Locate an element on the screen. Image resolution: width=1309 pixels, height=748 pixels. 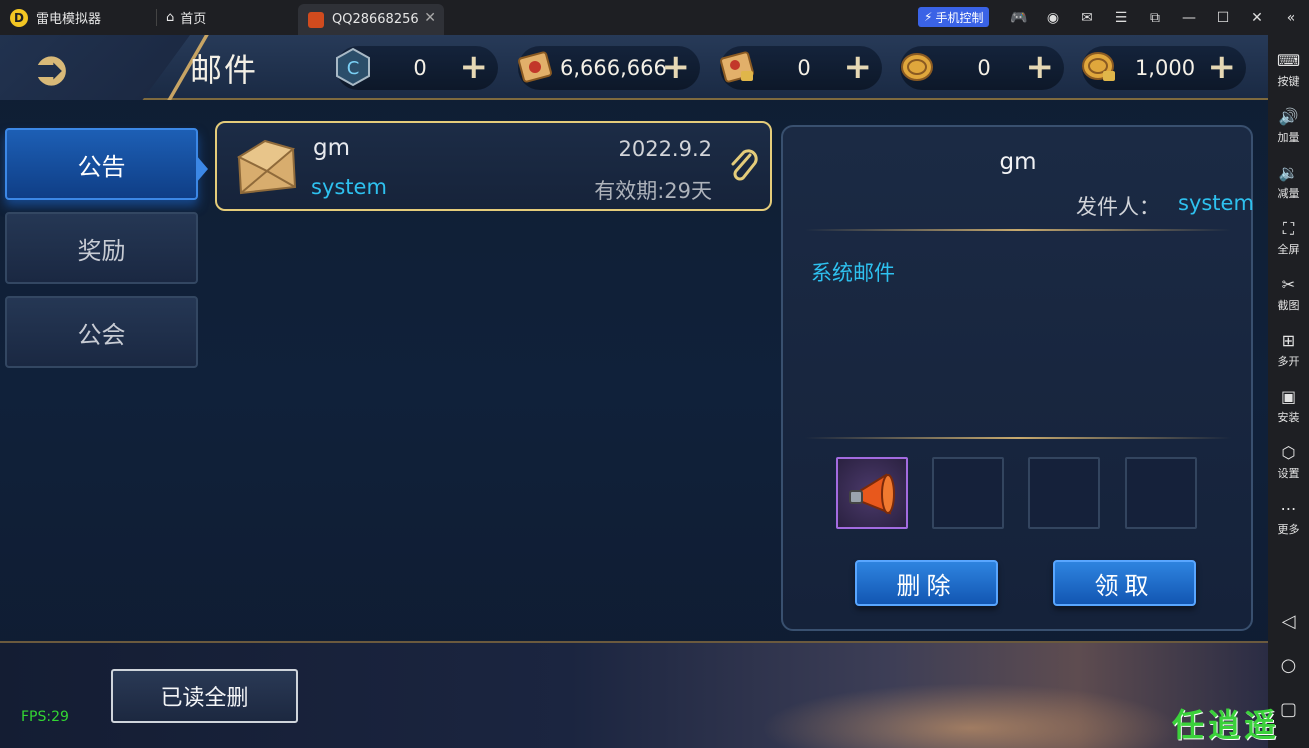
close-tab-icon: ✕ is located at coordinates (430, 18).